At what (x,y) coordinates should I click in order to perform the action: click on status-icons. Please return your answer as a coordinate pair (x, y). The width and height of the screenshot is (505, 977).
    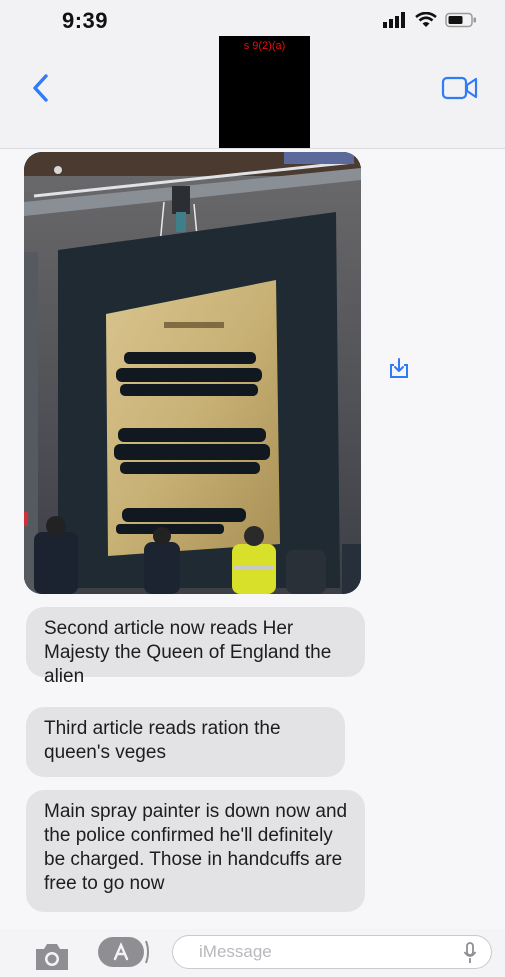
    Looking at the image, I should click on (430, 20).